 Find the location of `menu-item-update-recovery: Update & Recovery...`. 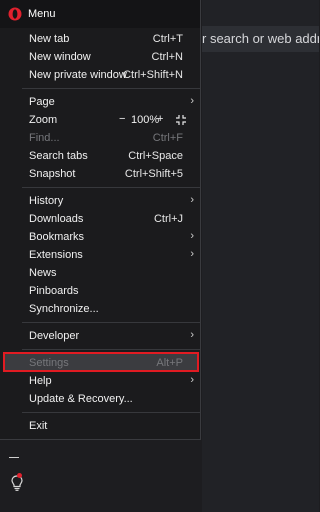

menu-item-update-recovery: Update & Recovery... is located at coordinates (100, 400).